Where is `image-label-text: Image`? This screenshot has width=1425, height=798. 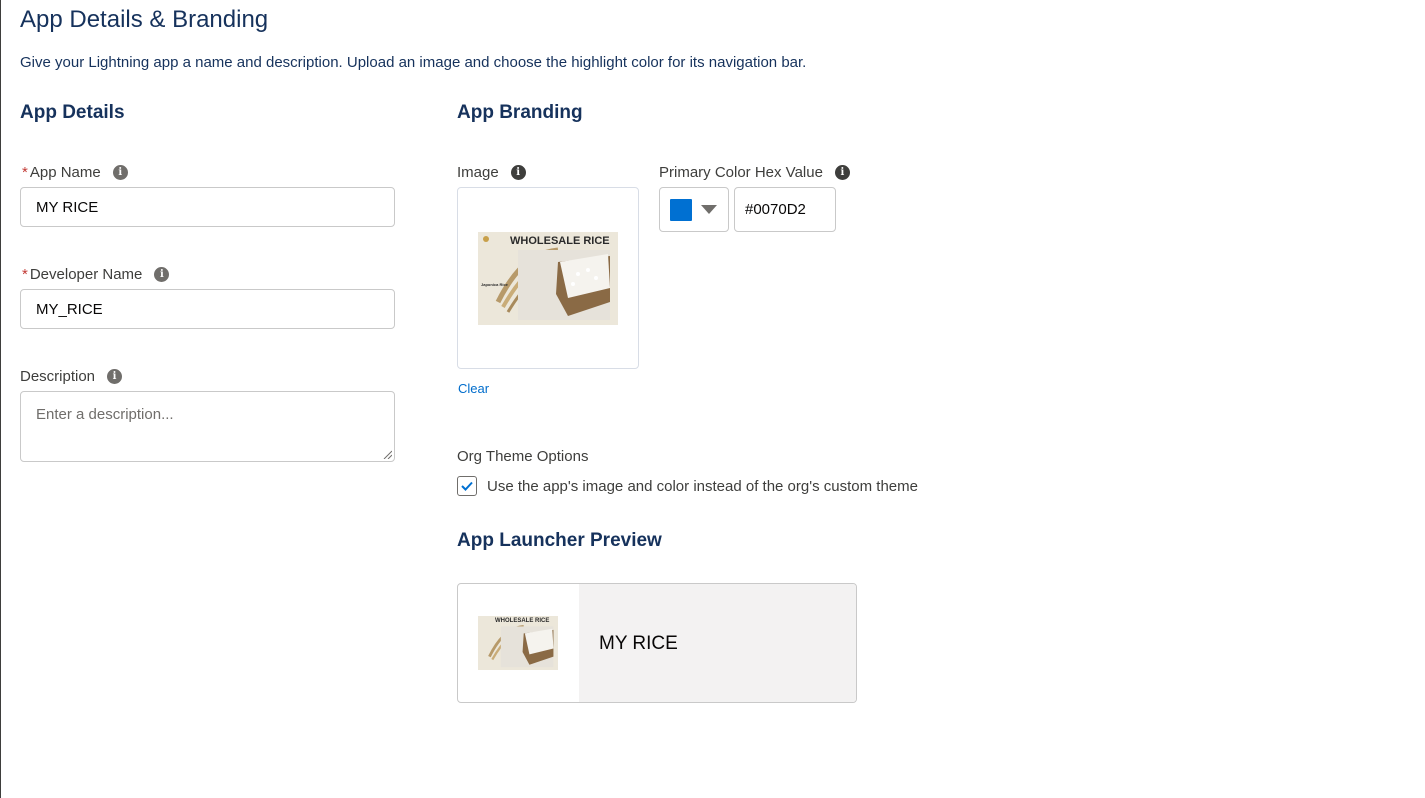
image-label-text: Image is located at coordinates (478, 172).